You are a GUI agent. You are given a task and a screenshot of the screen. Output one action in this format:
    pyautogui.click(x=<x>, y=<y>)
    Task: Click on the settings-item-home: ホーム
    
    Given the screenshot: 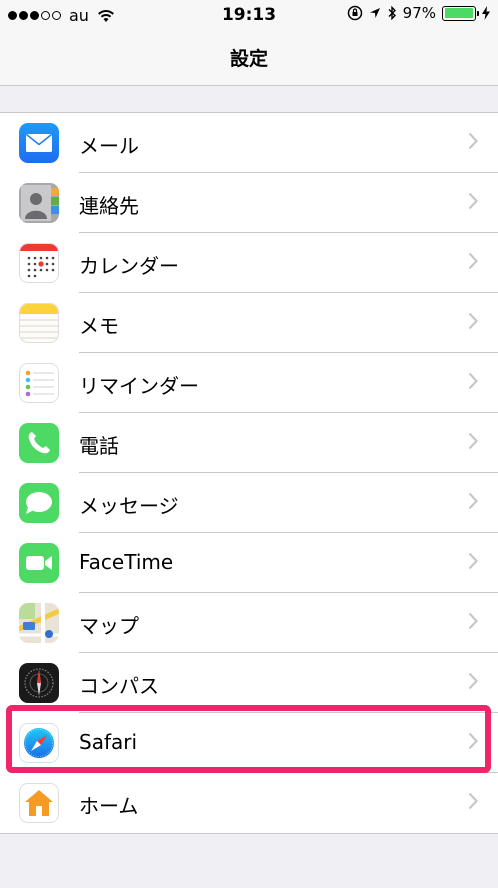 What is the action you would take?
    pyautogui.click(x=249, y=803)
    